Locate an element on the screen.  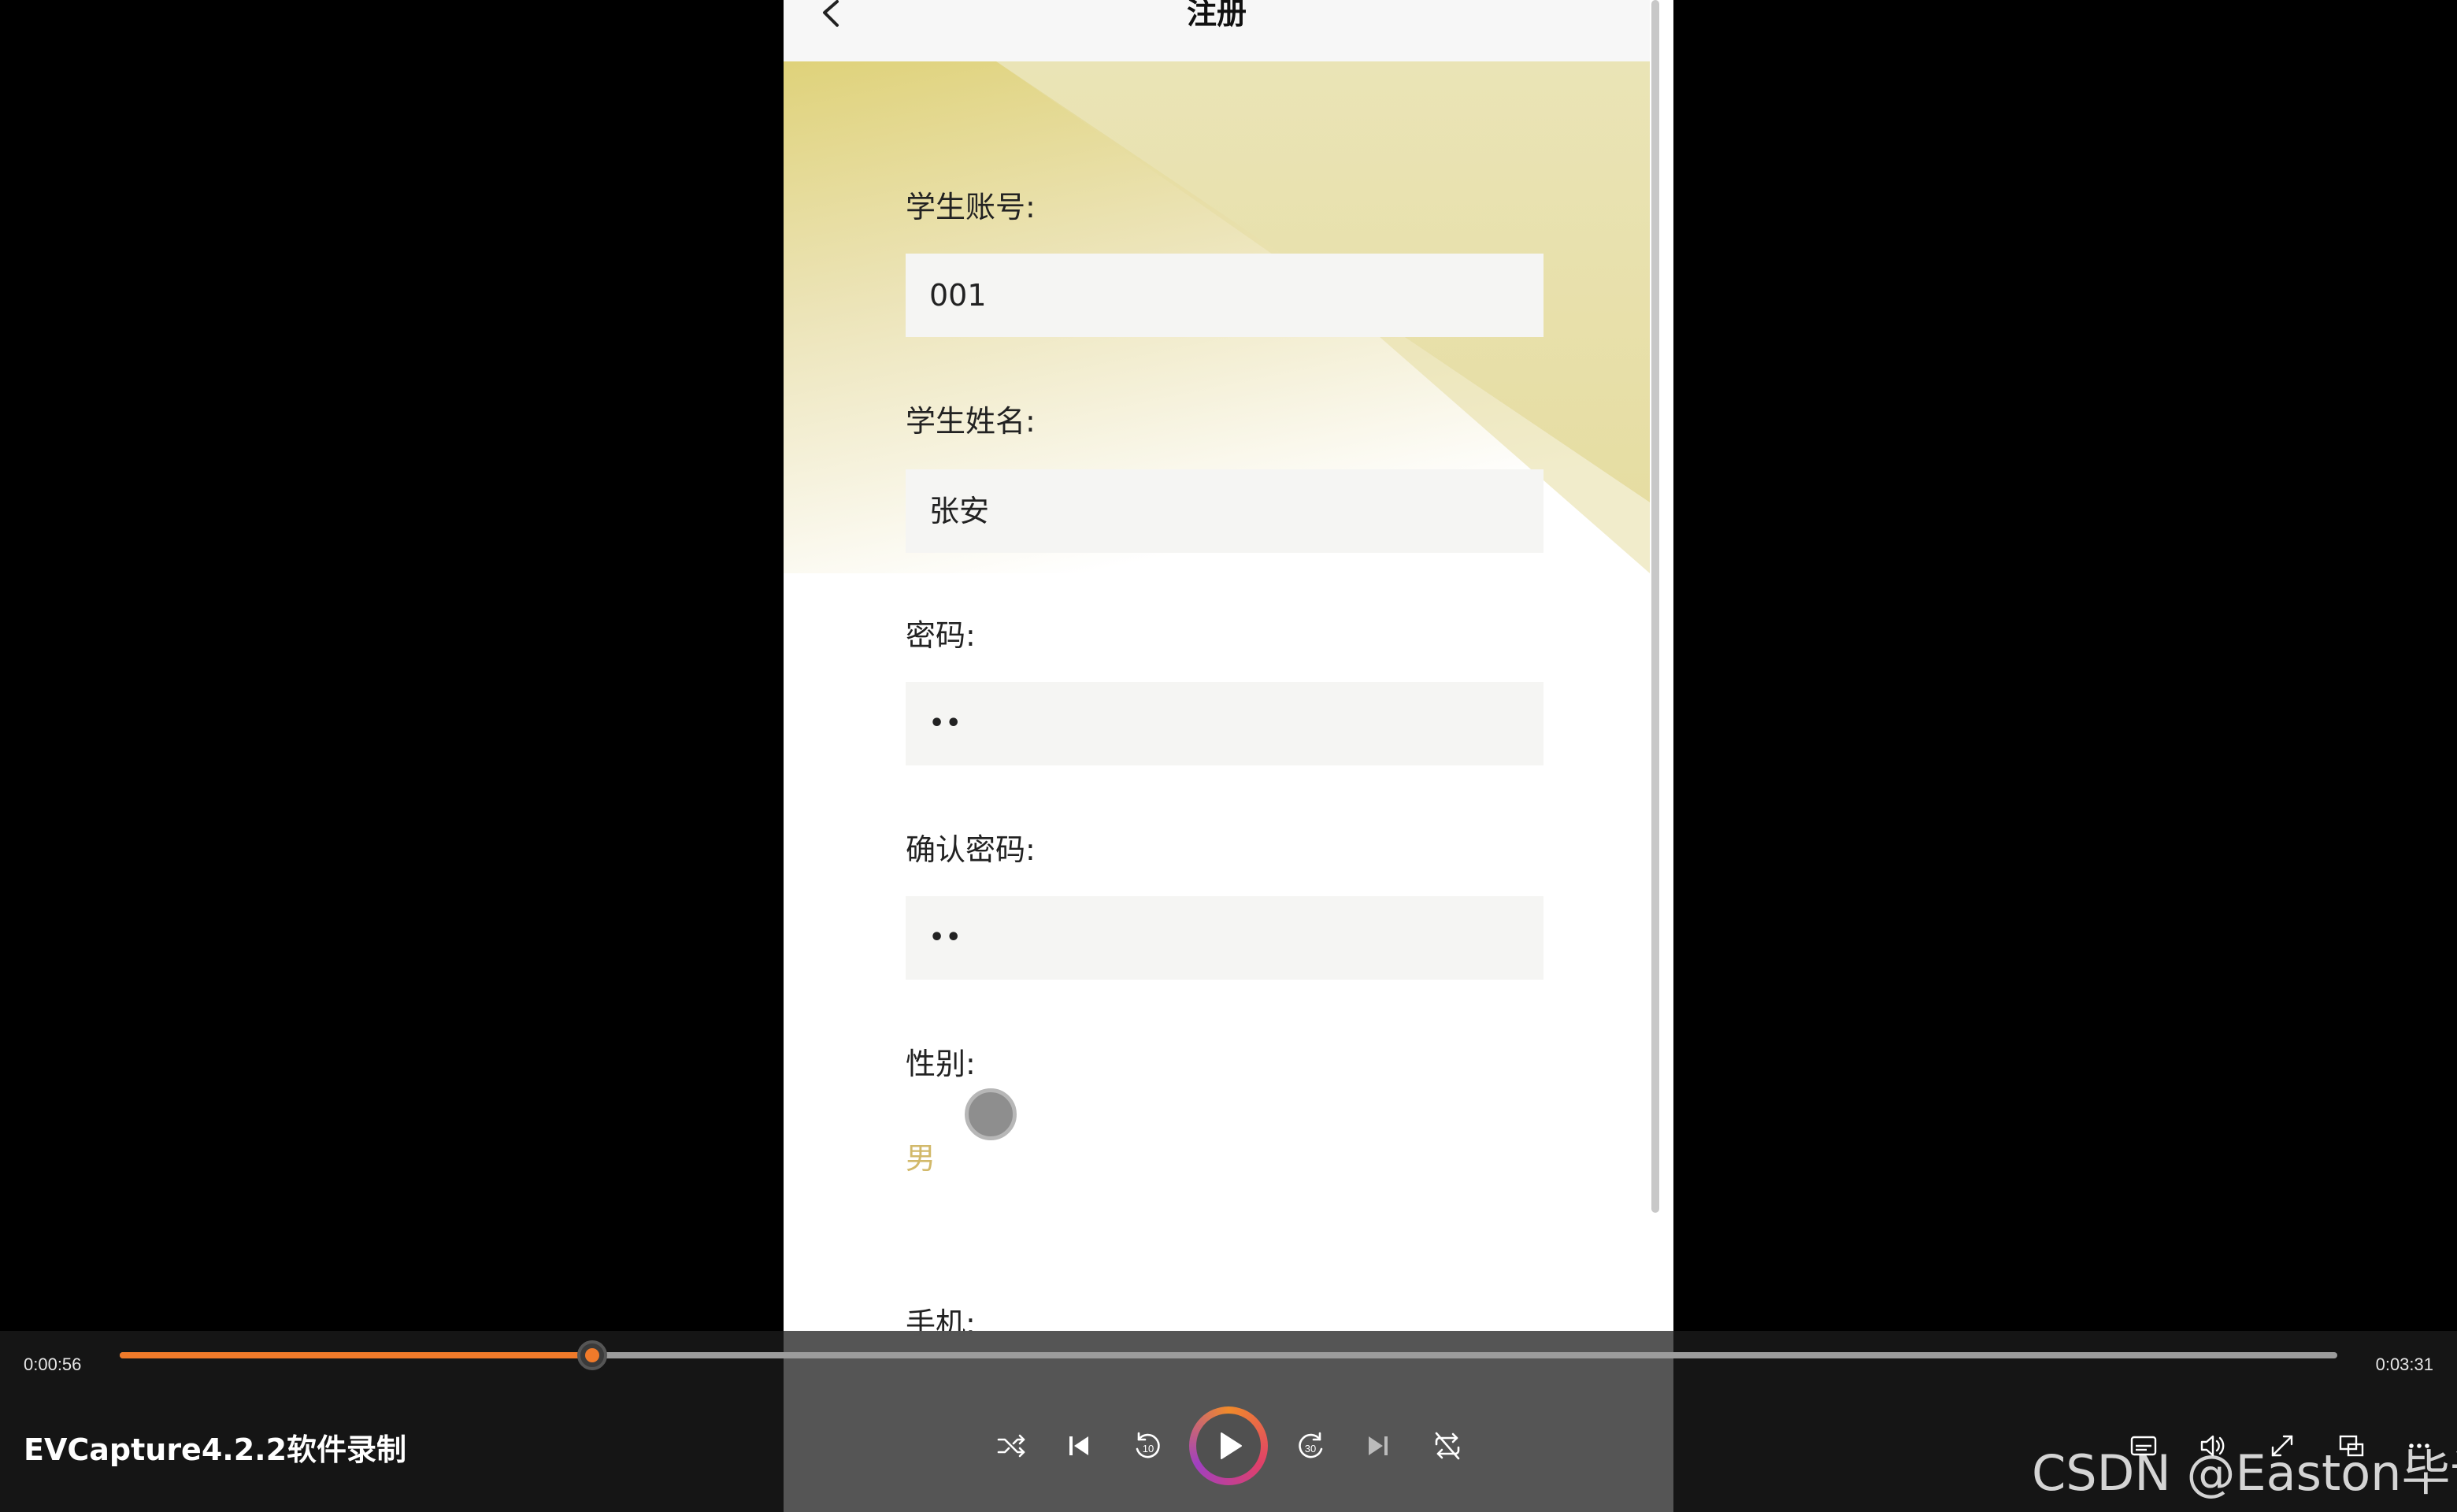
play-icon is located at coordinates (1228, 1446).